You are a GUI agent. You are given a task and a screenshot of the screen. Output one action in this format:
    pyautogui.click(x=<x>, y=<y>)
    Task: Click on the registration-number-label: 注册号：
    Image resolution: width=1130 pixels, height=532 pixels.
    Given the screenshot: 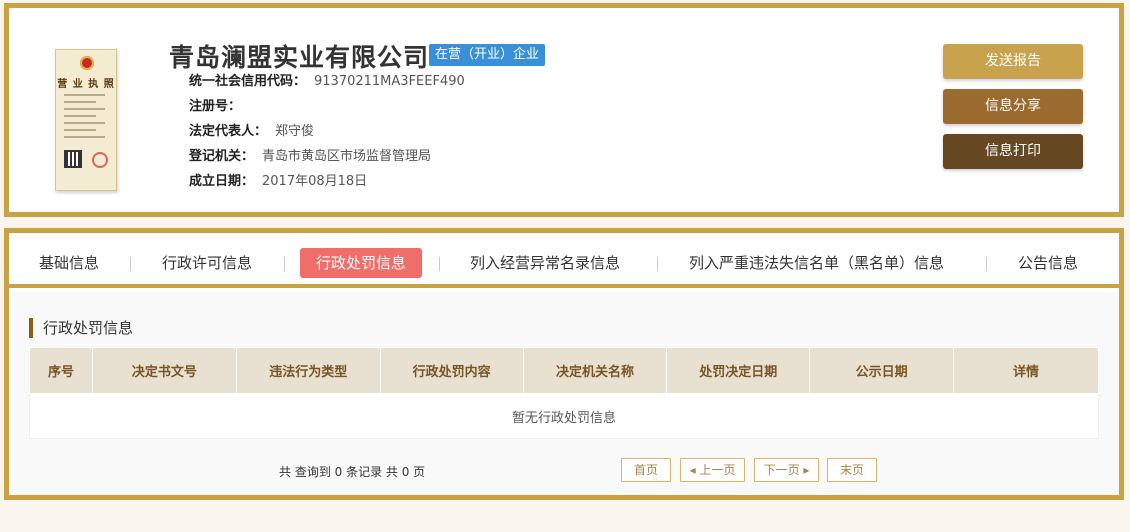 What is the action you would take?
    pyautogui.click(x=215, y=106)
    